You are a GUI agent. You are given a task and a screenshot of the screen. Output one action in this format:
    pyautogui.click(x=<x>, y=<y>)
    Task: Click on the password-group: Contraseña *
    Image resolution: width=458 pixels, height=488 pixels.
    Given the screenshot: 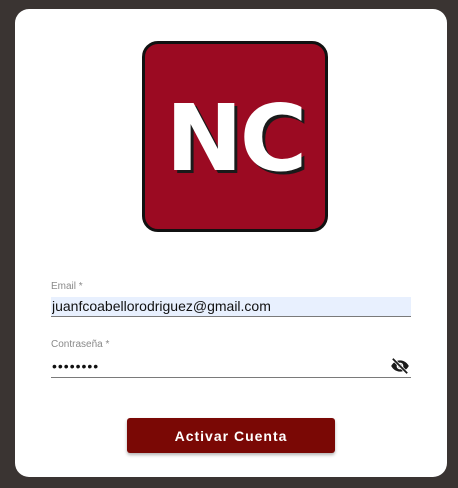 What is the action you would take?
    pyautogui.click(x=231, y=358)
    